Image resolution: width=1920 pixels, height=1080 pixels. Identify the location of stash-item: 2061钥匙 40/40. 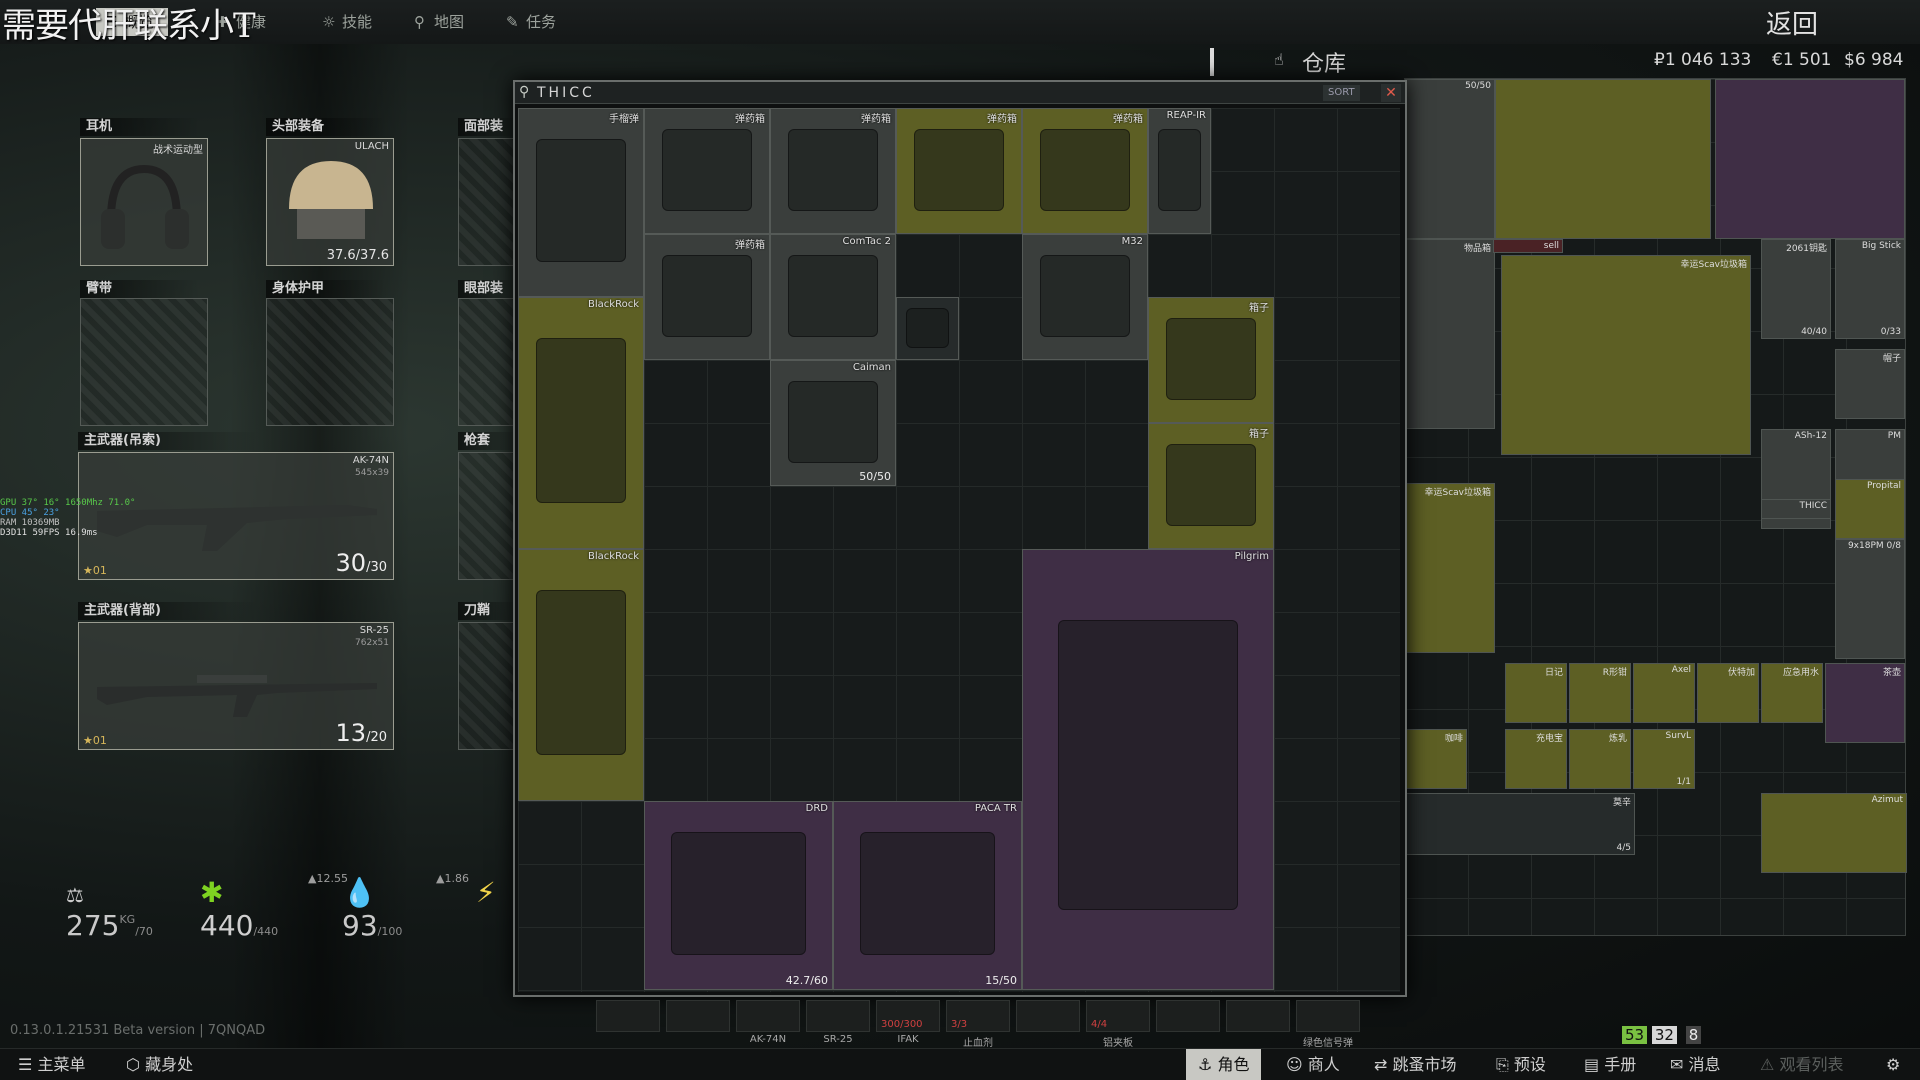
(1796, 289).